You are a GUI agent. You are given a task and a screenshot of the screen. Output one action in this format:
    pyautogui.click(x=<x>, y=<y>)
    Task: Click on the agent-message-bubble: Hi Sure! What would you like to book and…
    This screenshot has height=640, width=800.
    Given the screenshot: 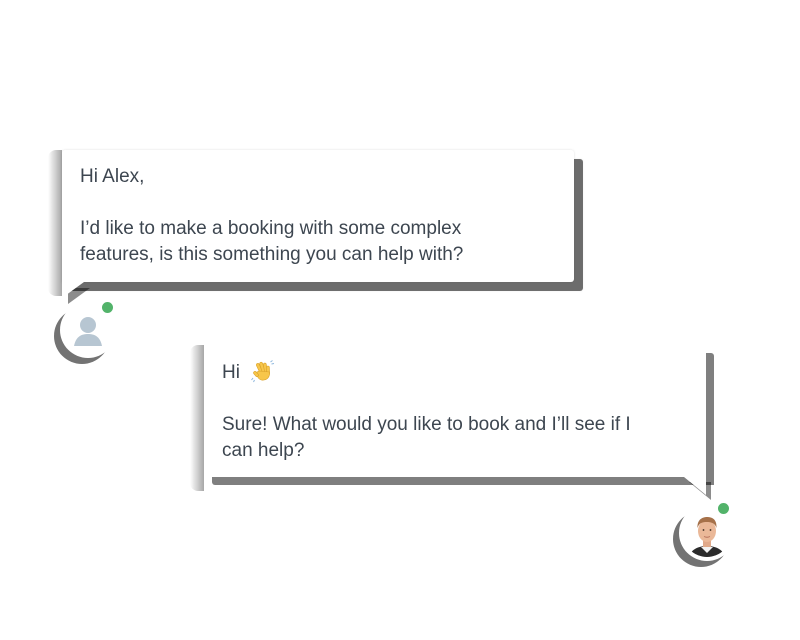 What is the action you would take?
    pyautogui.click(x=455, y=411)
    